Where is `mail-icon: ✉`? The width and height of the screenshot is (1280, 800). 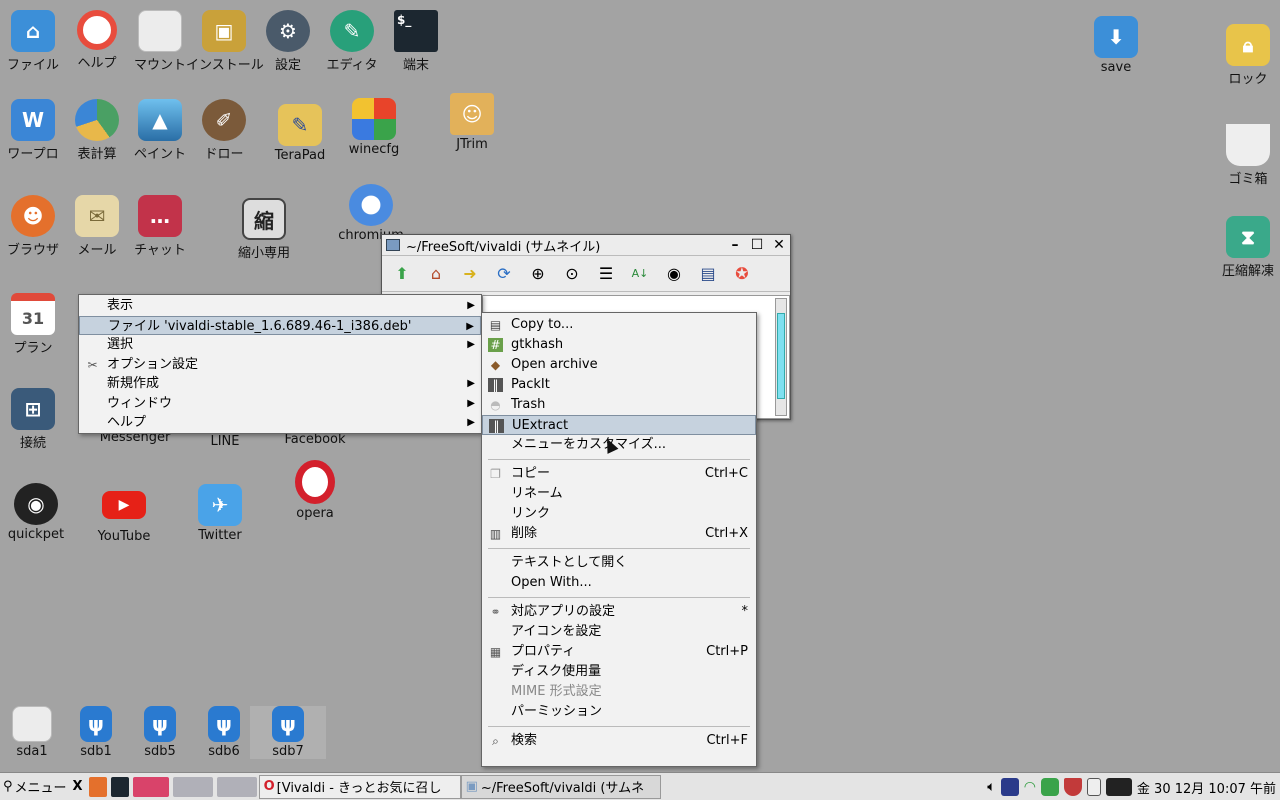 mail-icon: ✉ is located at coordinates (97, 216).